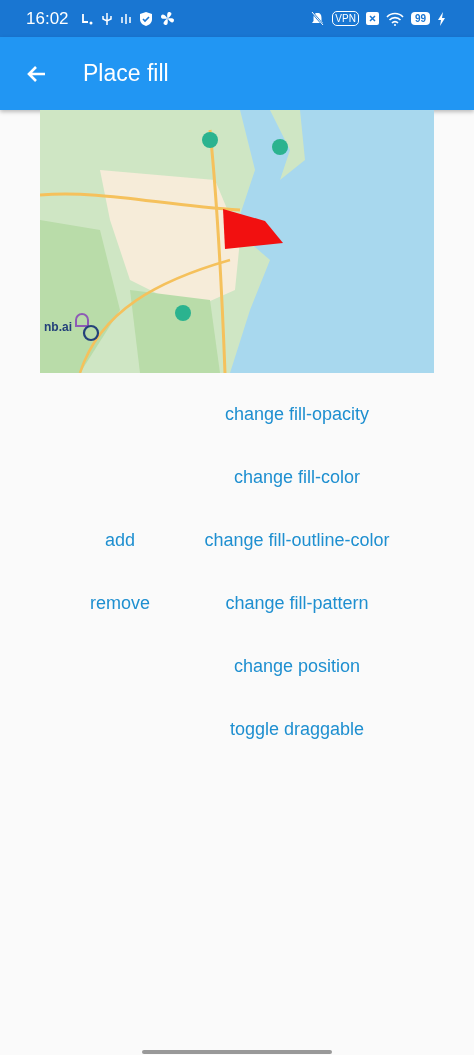 The image size is (474, 1055). I want to click on battery-level: 99, so click(420, 18).